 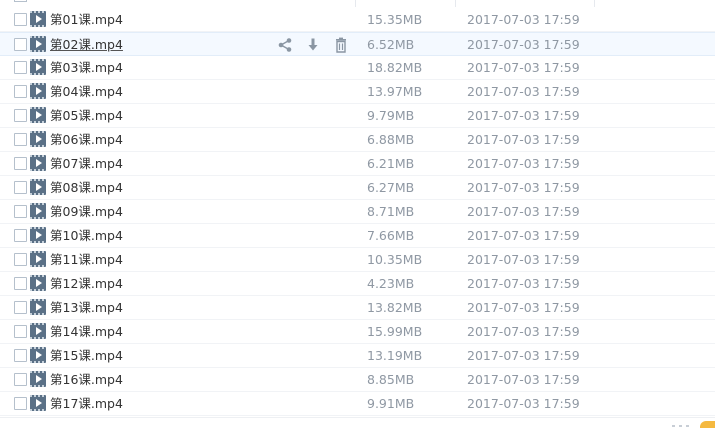 What do you see at coordinates (357, 308) in the screenshot?
I see `file-row: 第13课.mp4 13.82MB 2017-07-03 17:59` at bounding box center [357, 308].